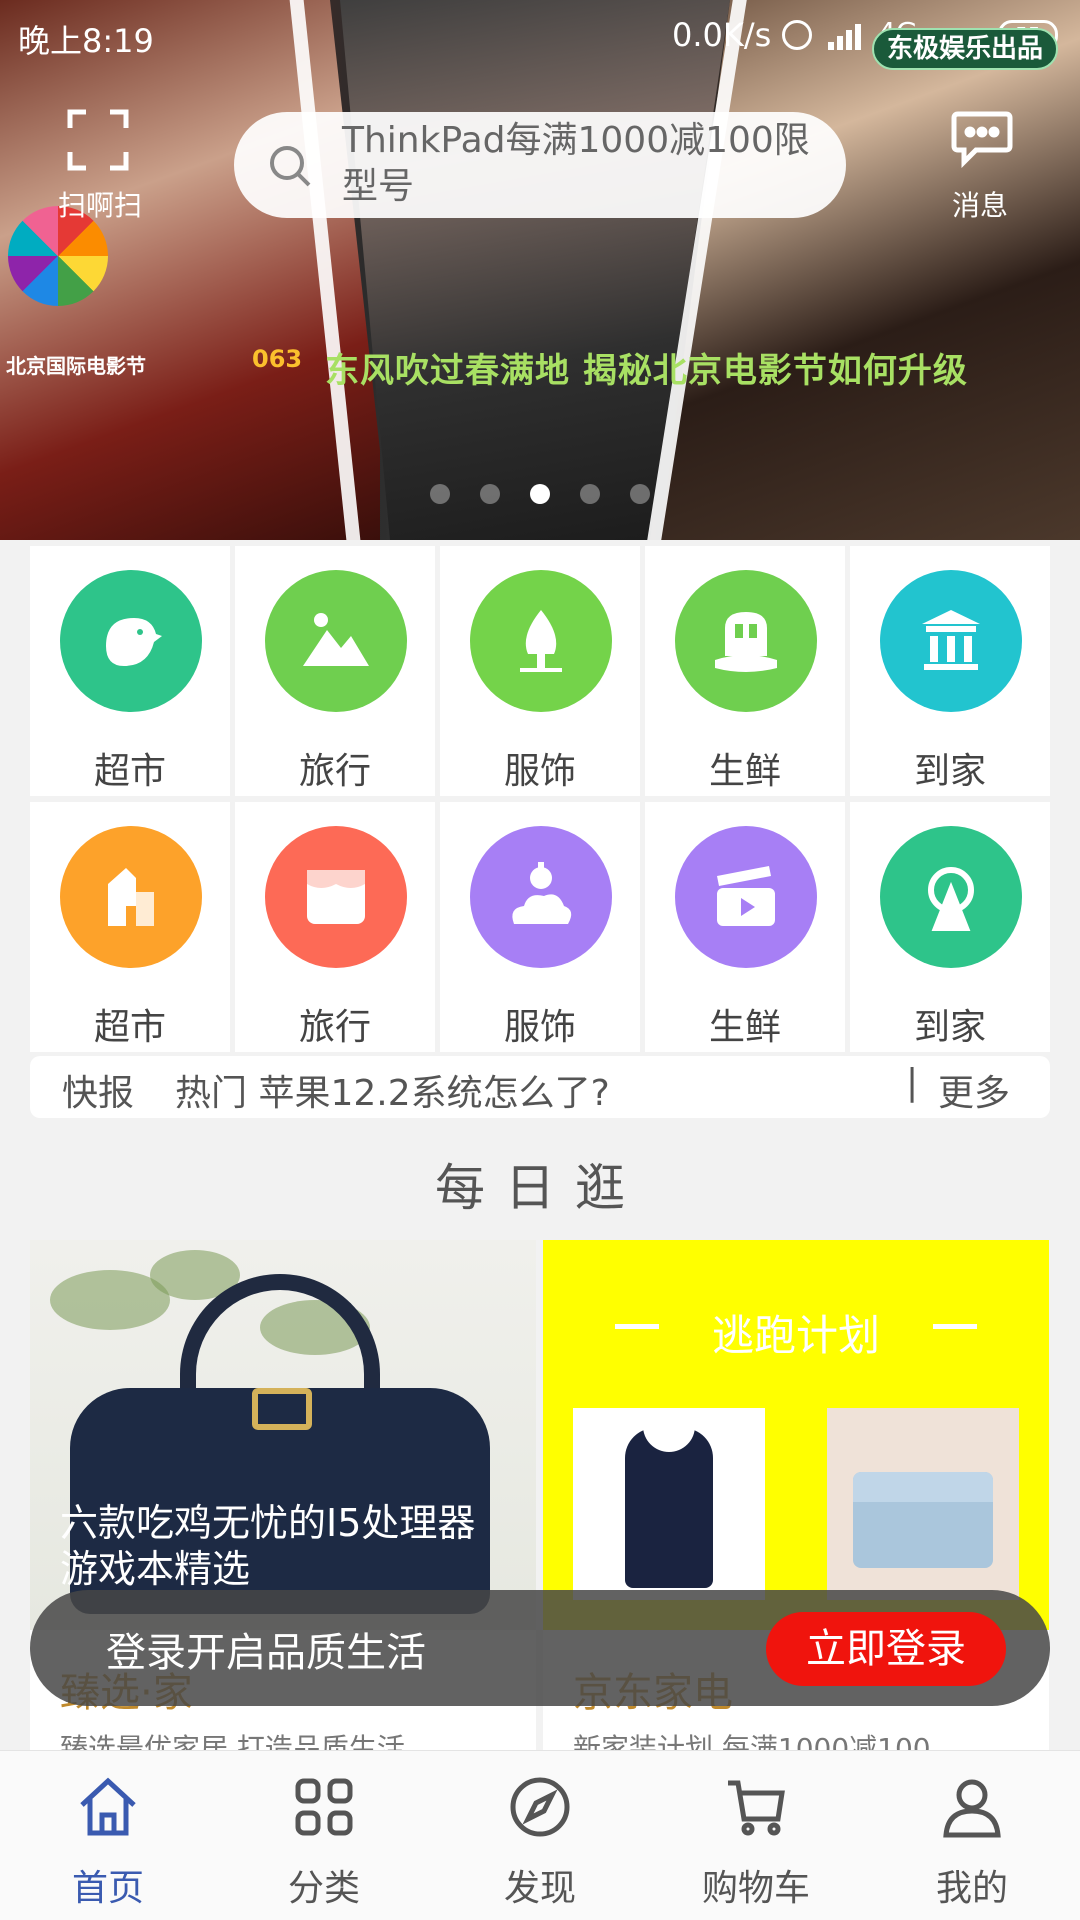 This screenshot has height=1920, width=1080. What do you see at coordinates (290, 166) in the screenshot?
I see `search-icon` at bounding box center [290, 166].